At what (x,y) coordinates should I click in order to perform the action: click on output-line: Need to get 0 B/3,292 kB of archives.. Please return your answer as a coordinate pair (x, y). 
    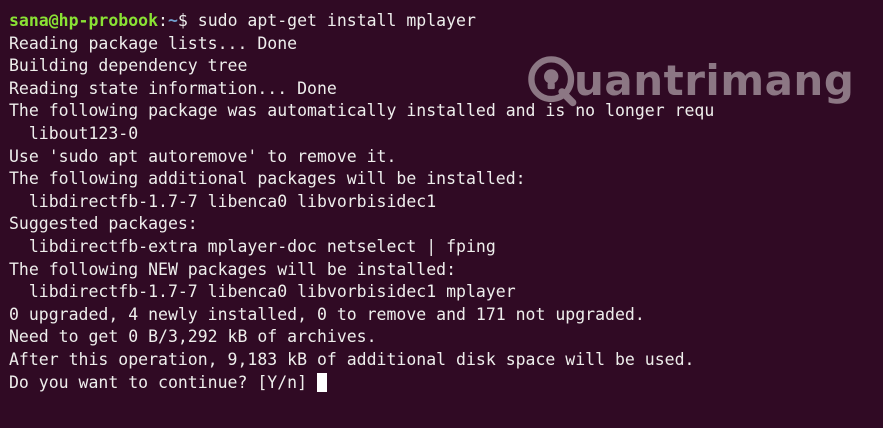
    Looking at the image, I should click on (193, 337).